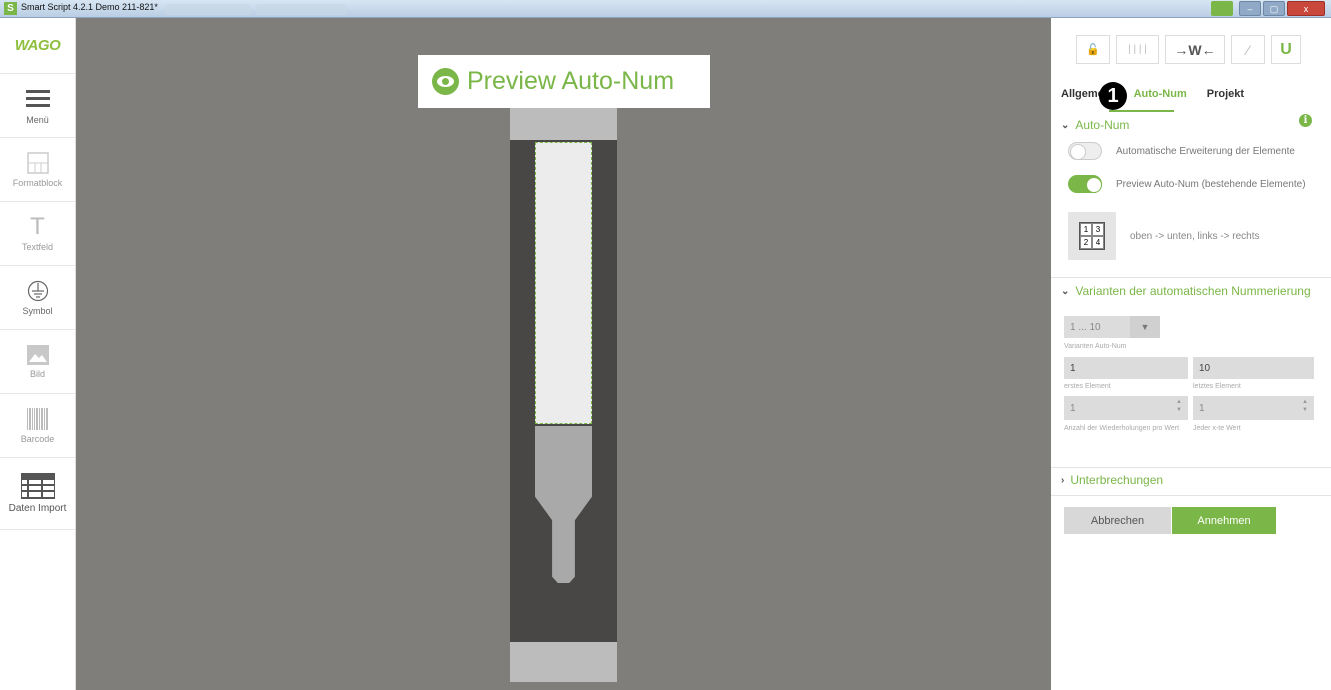 This screenshot has height=690, width=1331. I want to click on sidebar-item-barcode: Barcode, so click(37, 426).